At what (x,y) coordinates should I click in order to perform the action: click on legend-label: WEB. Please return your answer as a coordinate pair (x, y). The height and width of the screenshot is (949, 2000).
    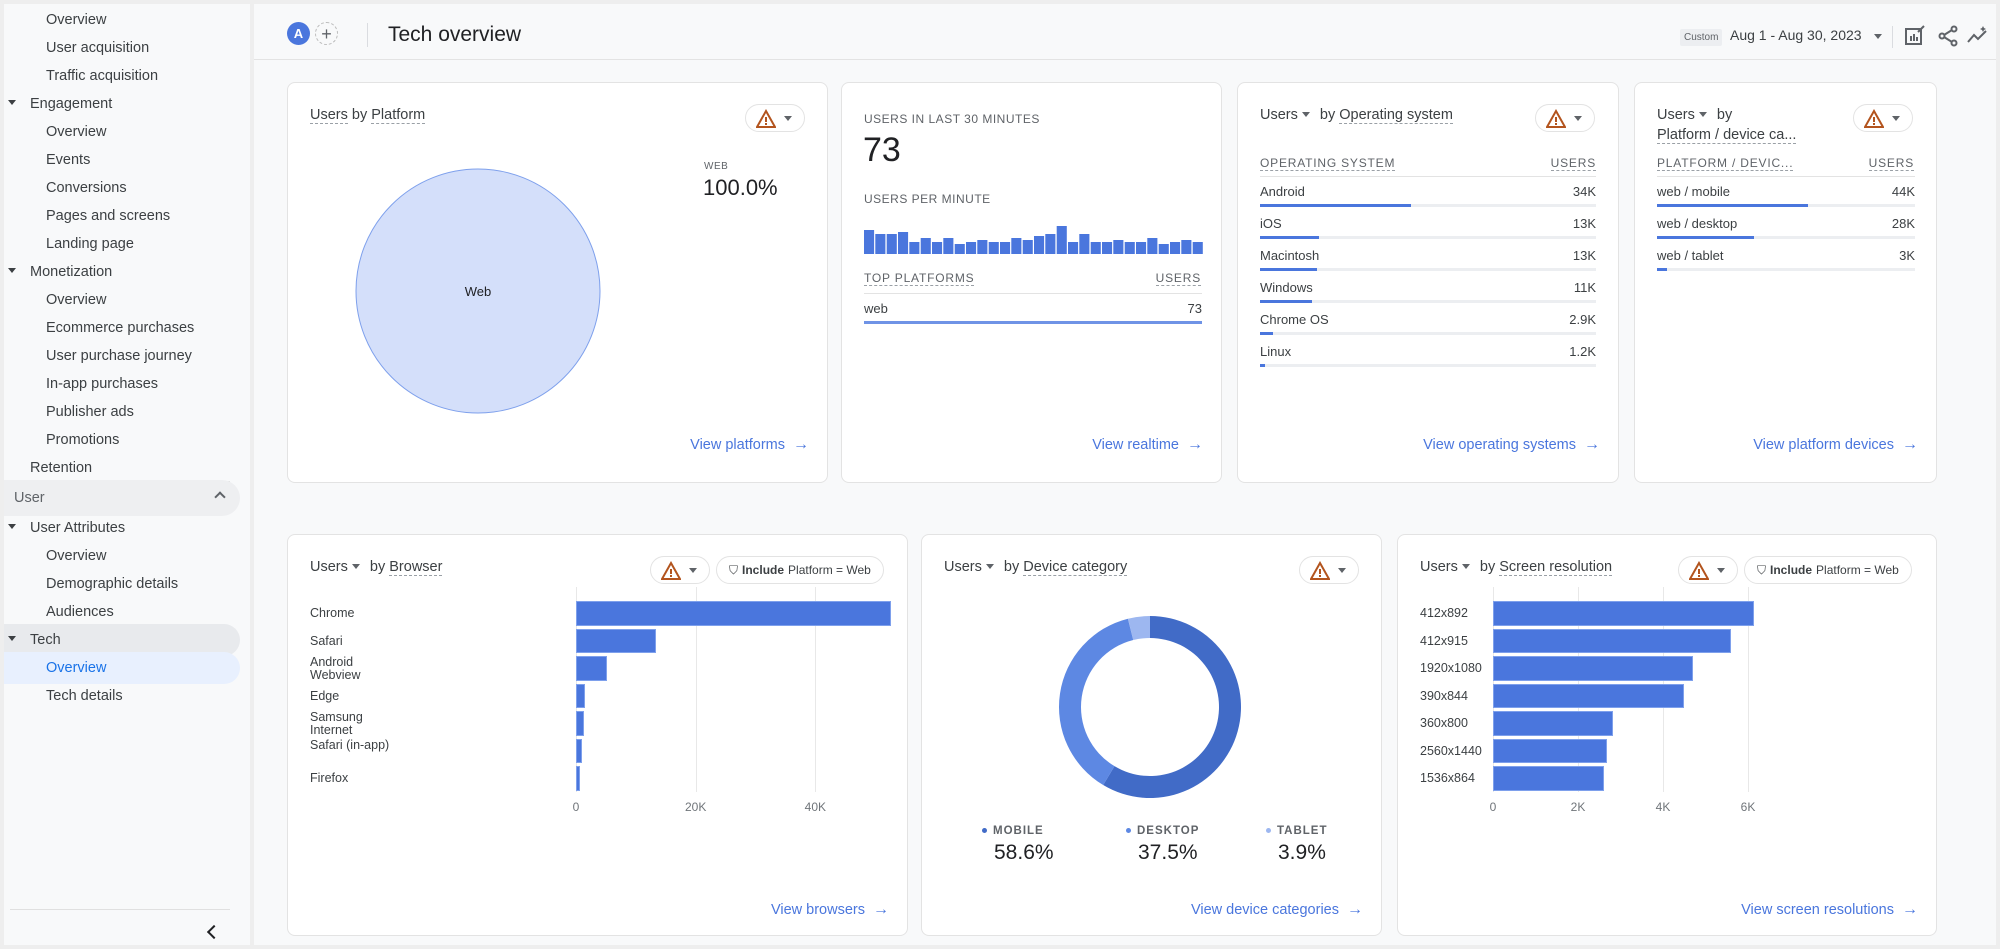
    Looking at the image, I should click on (716, 166).